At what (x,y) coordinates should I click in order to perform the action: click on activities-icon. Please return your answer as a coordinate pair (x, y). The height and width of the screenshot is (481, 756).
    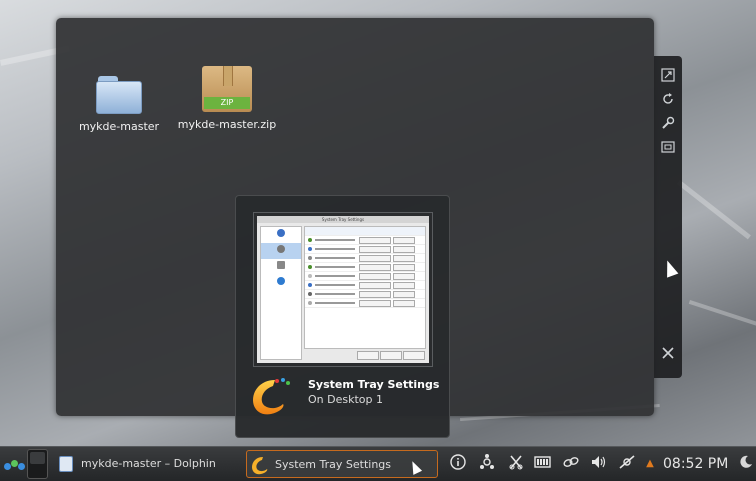
    Looking at the image, I should click on (668, 150).